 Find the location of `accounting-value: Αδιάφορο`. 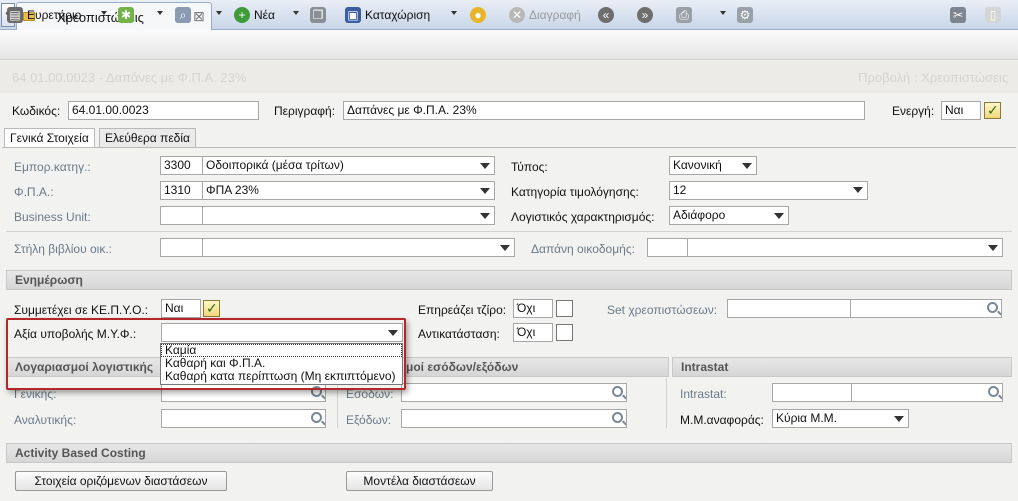

accounting-value: Αδιάφορο is located at coordinates (699, 215).